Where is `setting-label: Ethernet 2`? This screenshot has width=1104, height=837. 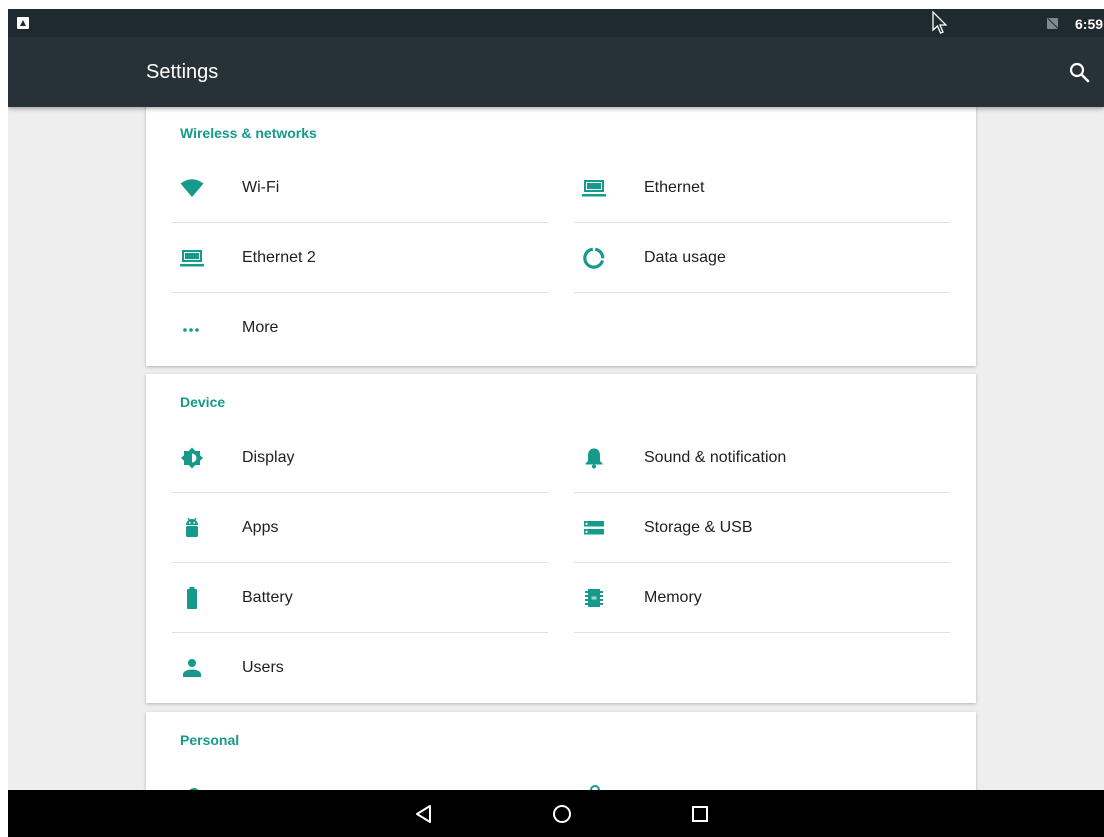
setting-label: Ethernet 2 is located at coordinates (279, 257).